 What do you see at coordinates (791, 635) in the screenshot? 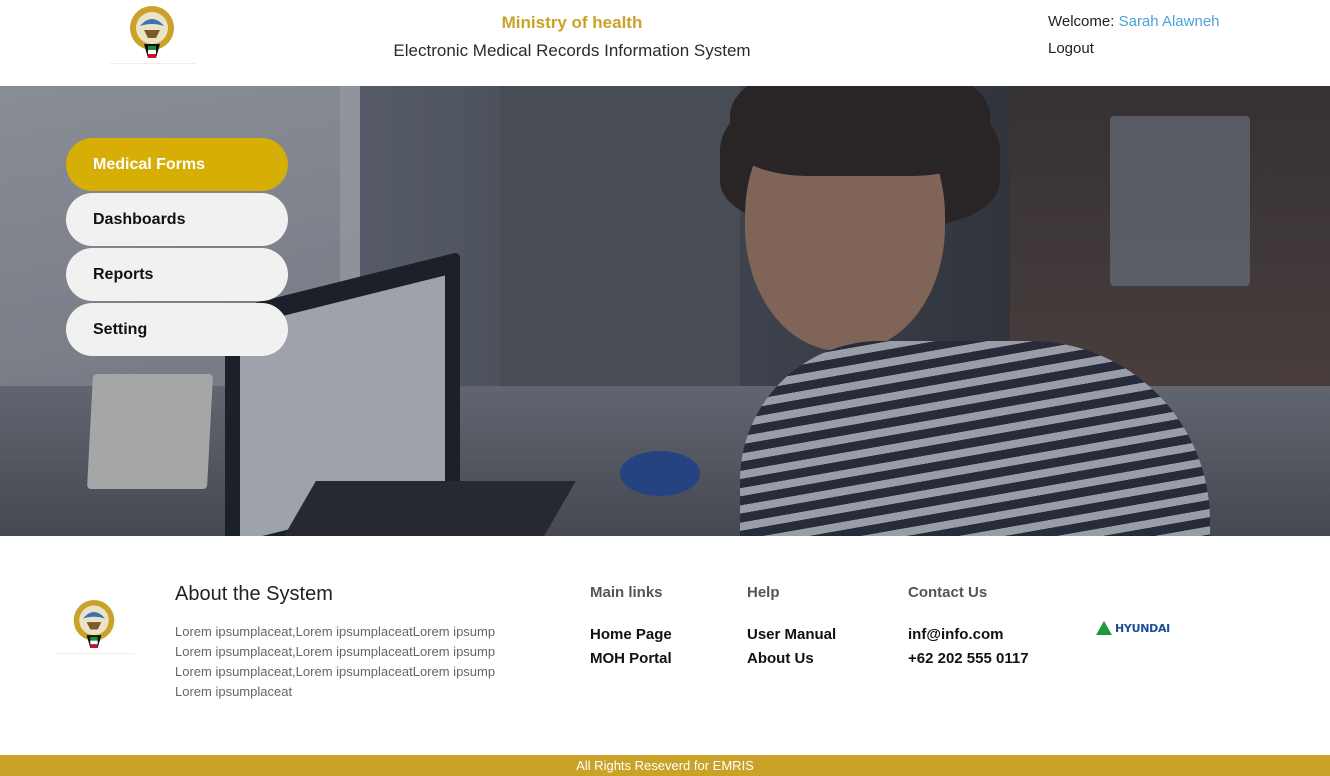
I see `user-manual-link: User Manual` at bounding box center [791, 635].